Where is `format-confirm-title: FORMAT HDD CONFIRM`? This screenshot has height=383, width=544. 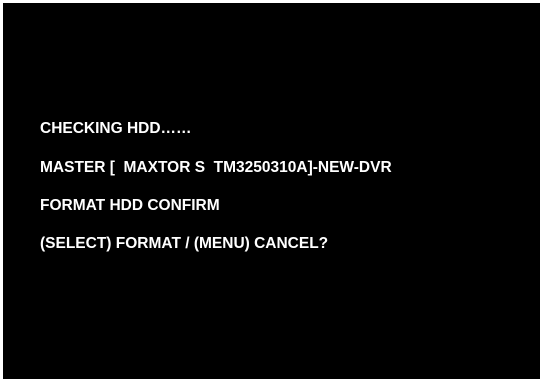 format-confirm-title: FORMAT HDD CONFIRM is located at coordinates (130, 205).